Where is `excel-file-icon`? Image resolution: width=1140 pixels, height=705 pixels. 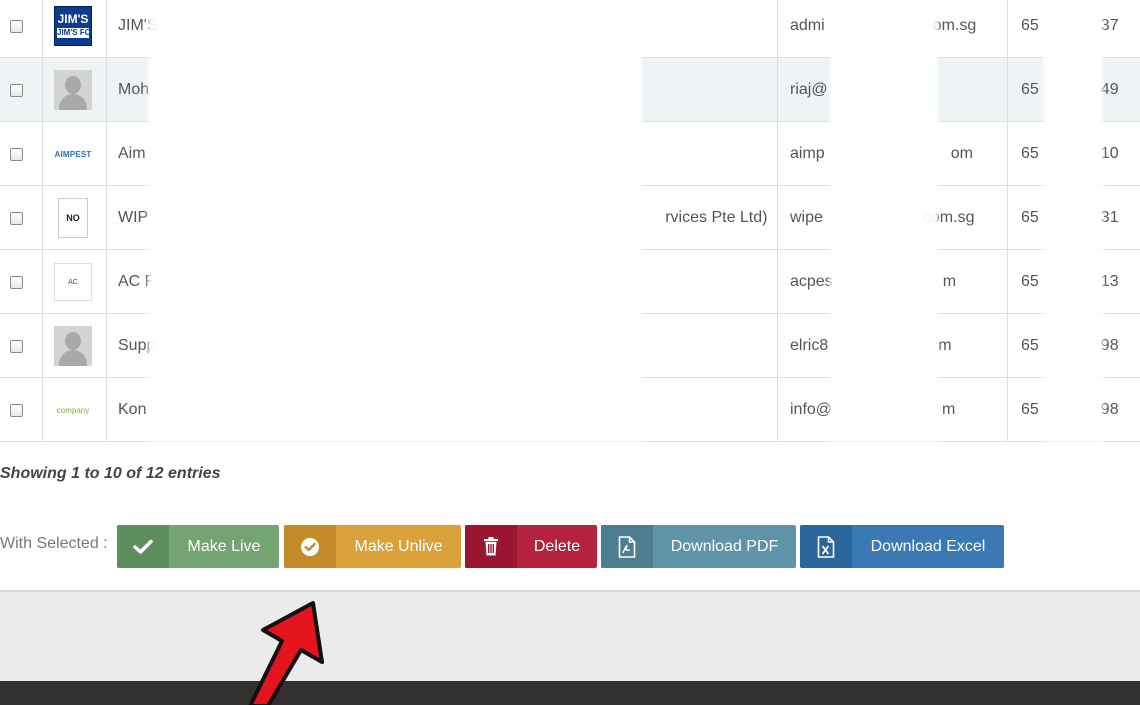 excel-file-icon is located at coordinates (826, 546).